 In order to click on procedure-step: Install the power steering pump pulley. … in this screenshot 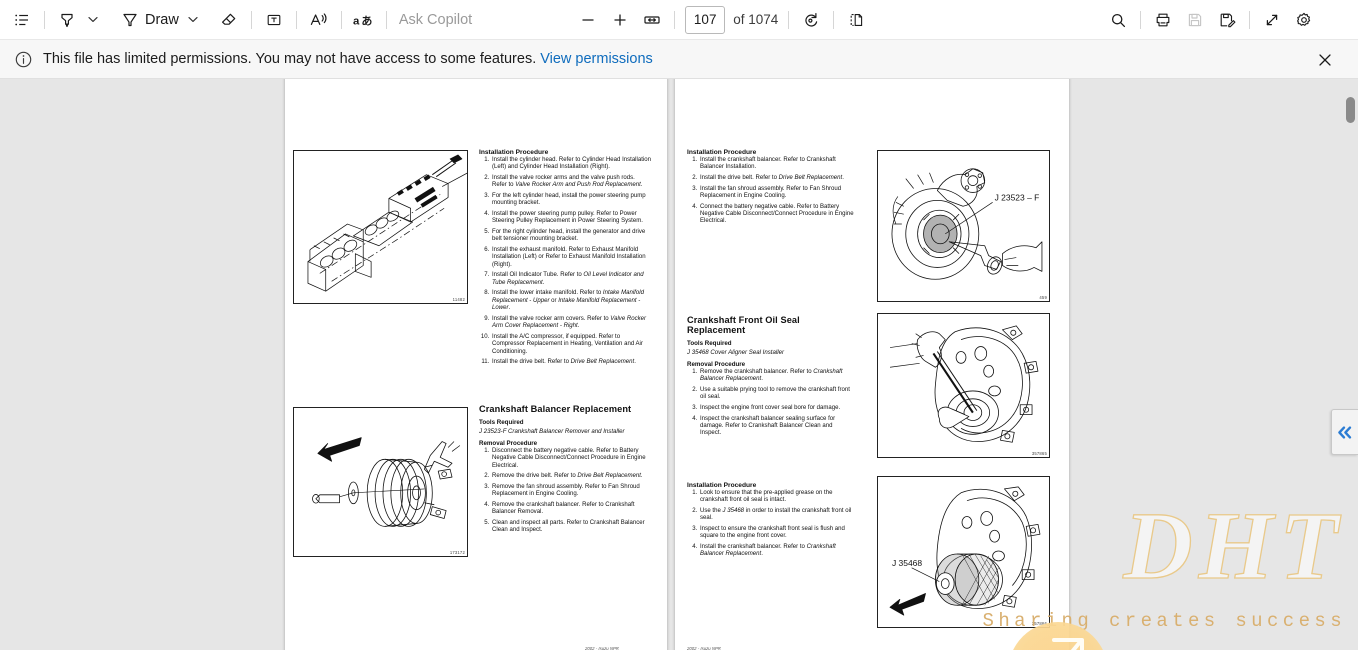, I will do `click(571, 218)`.